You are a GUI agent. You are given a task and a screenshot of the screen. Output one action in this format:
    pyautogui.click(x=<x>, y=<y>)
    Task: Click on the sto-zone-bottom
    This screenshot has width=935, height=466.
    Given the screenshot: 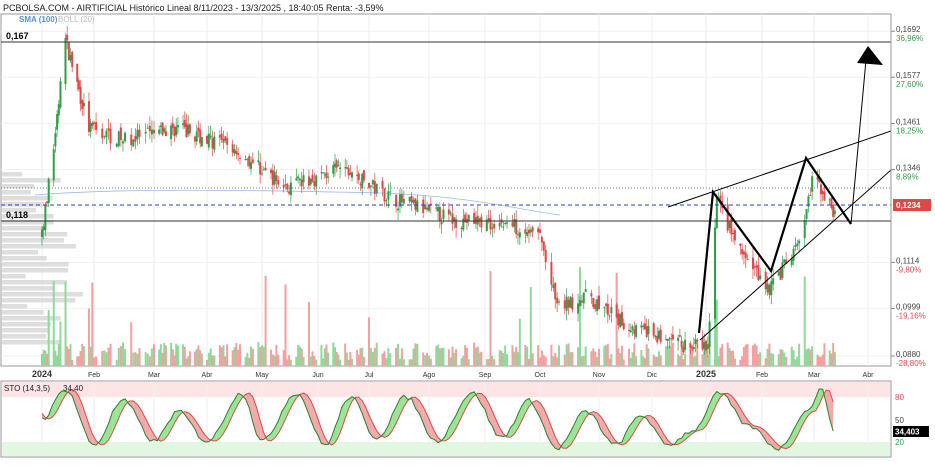 What is the action you would take?
    pyautogui.click(x=446, y=449)
    